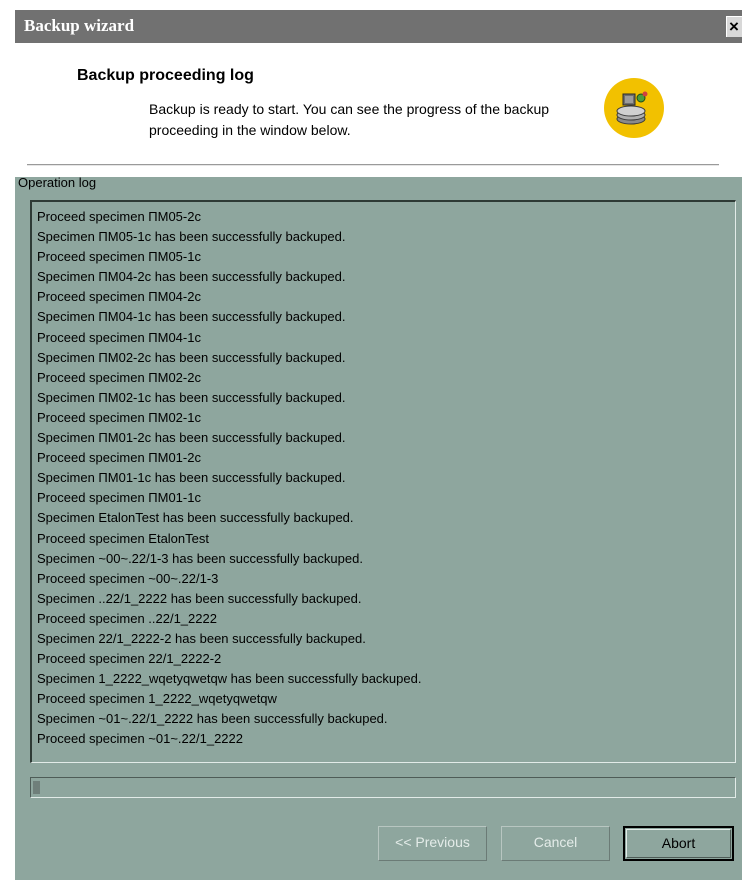  What do you see at coordinates (119, 377) in the screenshot?
I see `log-line: Proceed specimen ПМ02-2с` at bounding box center [119, 377].